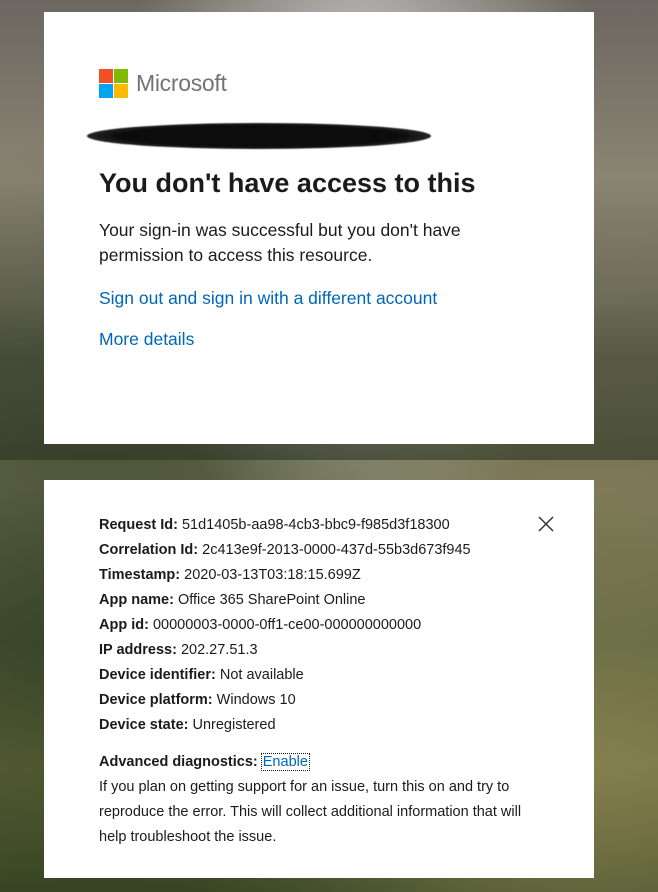 The width and height of the screenshot is (658, 892). Describe the element at coordinates (272, 575) in the screenshot. I see `detail-value: 2020-03-13T03:18:15.699Z` at that location.